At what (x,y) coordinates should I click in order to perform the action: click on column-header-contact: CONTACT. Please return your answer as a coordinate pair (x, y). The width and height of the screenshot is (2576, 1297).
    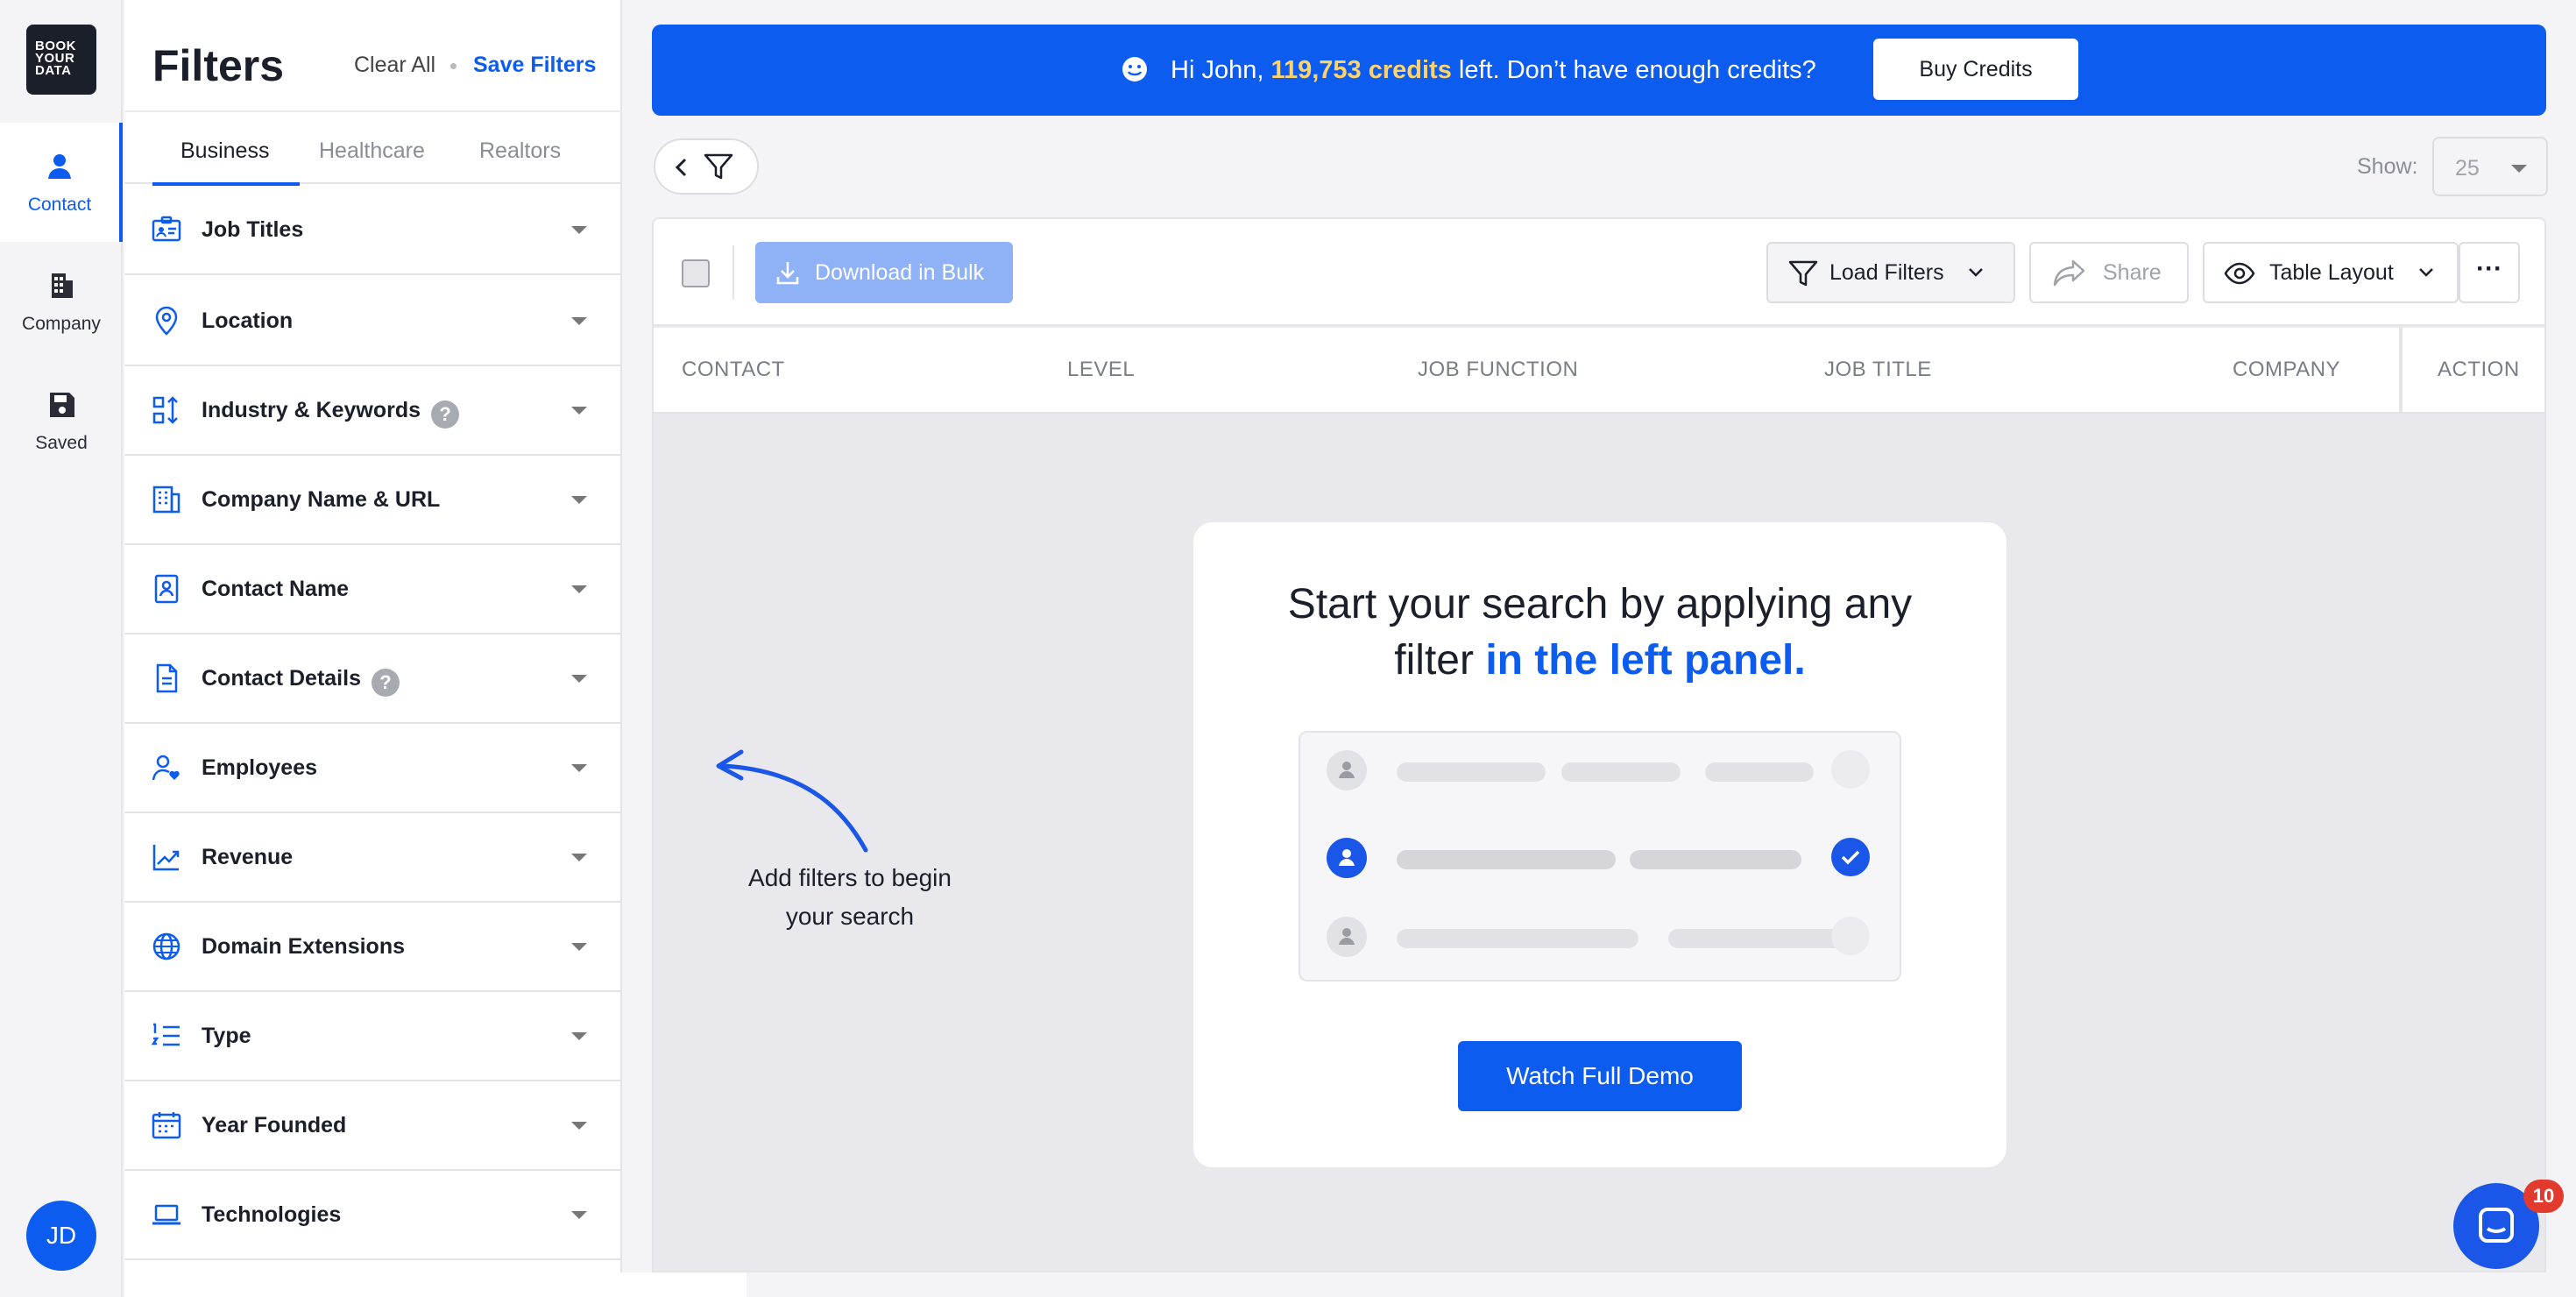
    Looking at the image, I should click on (733, 370).